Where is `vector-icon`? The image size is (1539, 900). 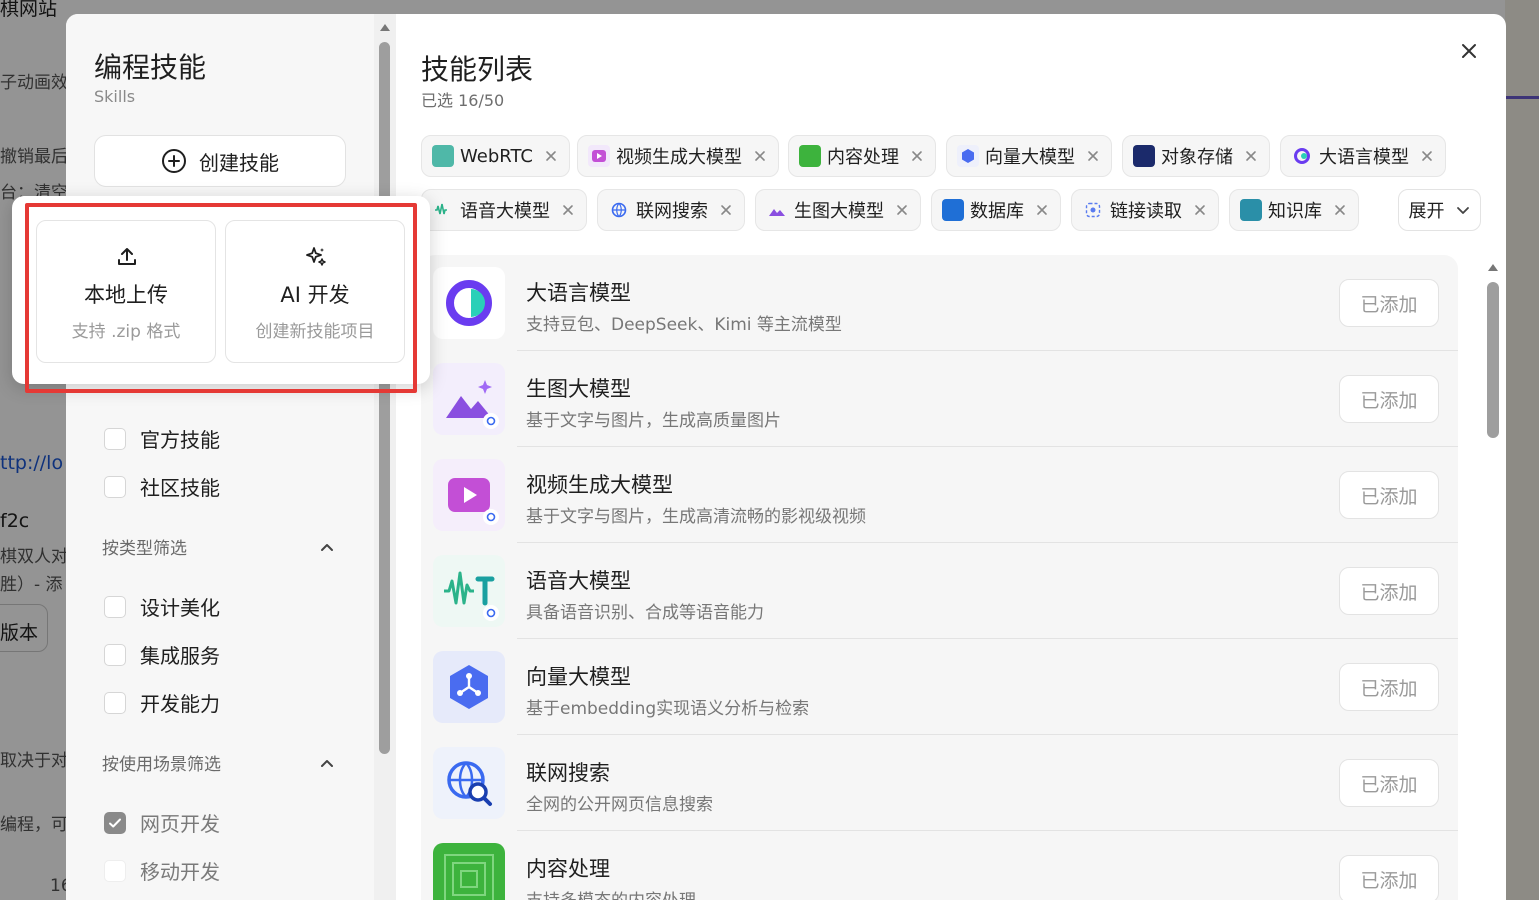 vector-icon is located at coordinates (968, 156).